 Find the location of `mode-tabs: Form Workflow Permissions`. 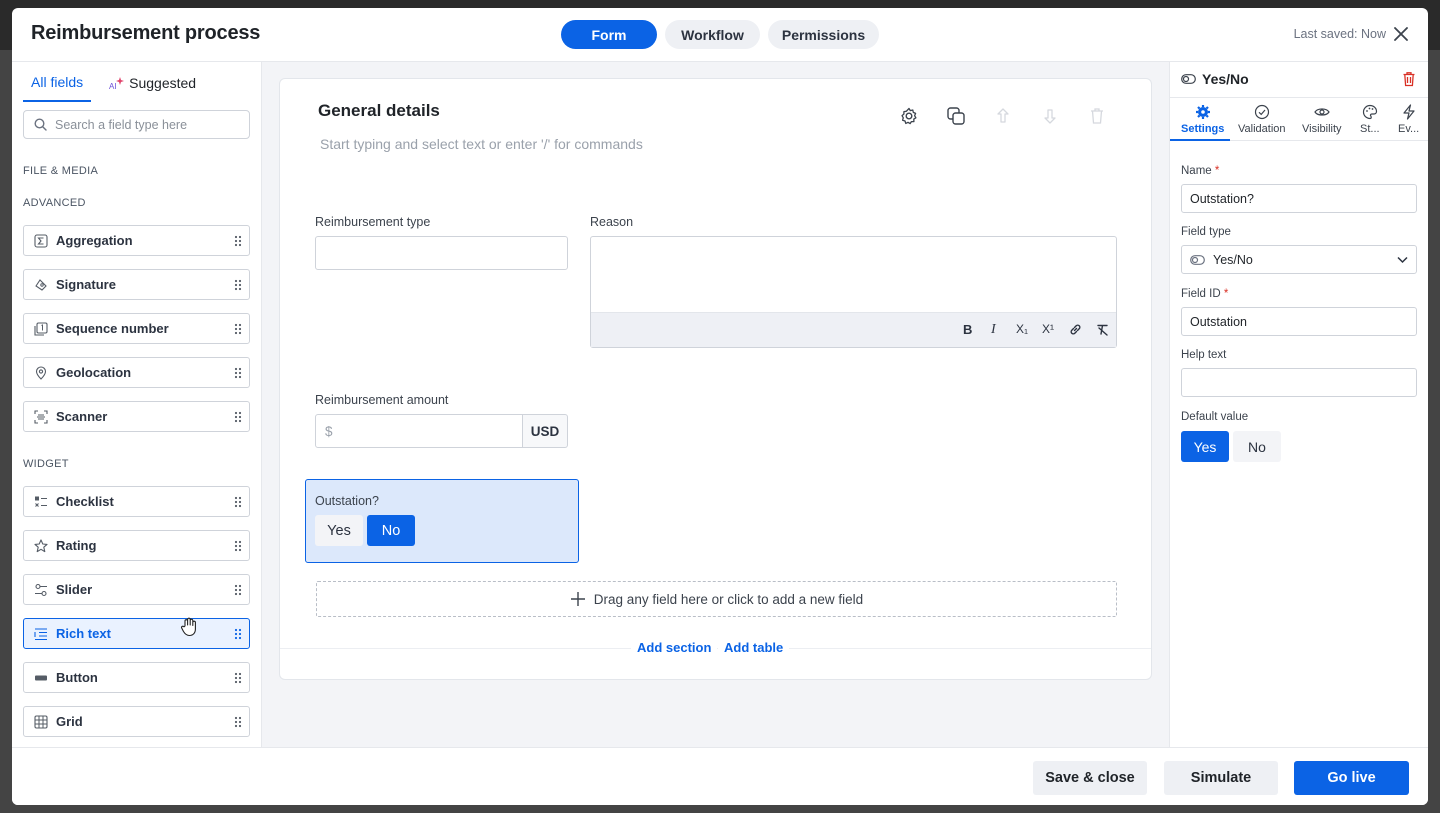

mode-tabs: Form Workflow Permissions is located at coordinates (720, 34).